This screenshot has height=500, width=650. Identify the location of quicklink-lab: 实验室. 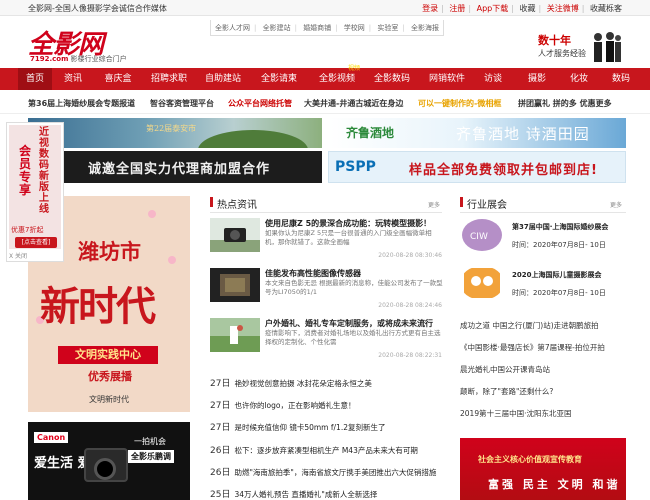
(387, 28).